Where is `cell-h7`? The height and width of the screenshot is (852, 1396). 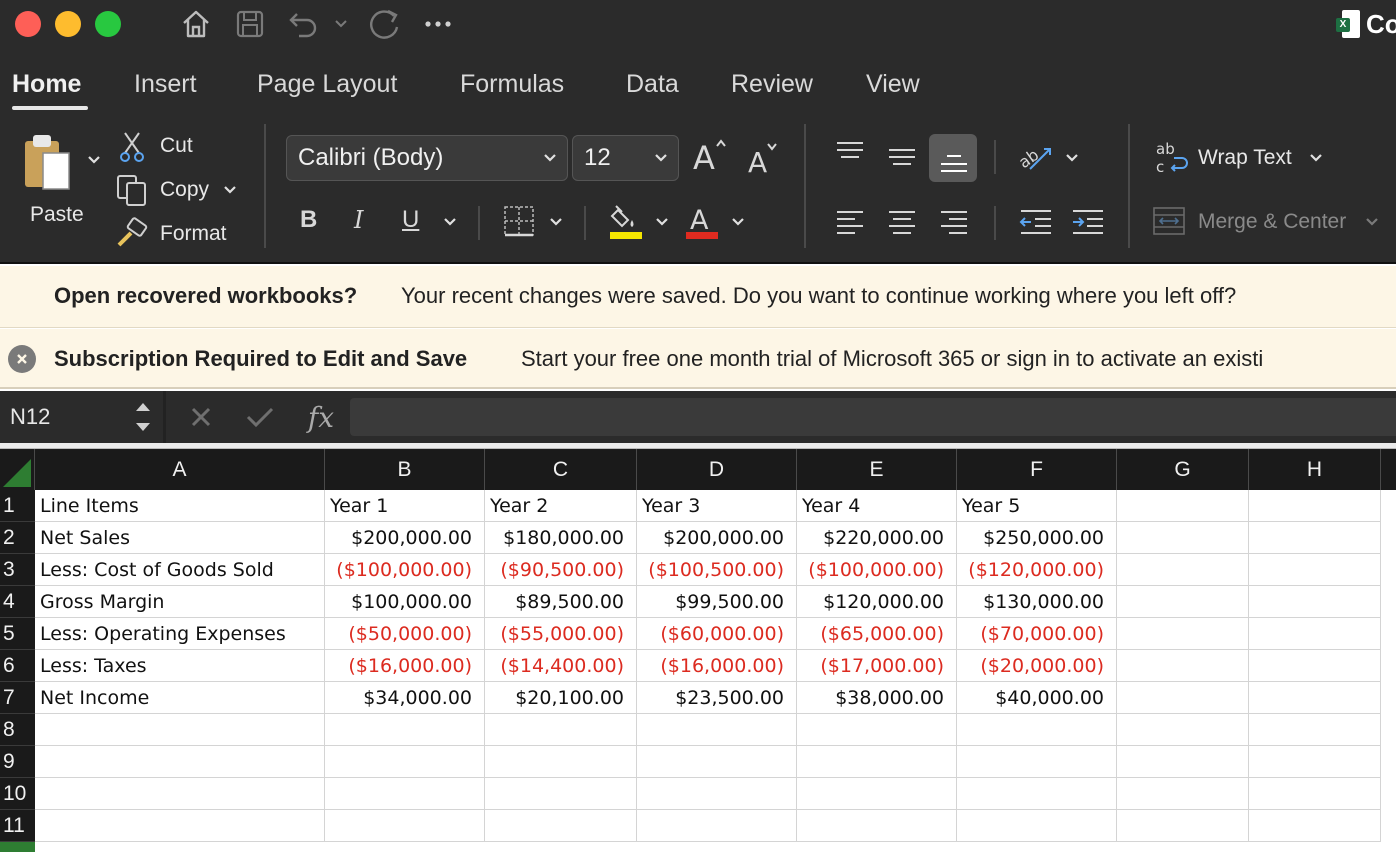 cell-h7 is located at coordinates (1315, 698).